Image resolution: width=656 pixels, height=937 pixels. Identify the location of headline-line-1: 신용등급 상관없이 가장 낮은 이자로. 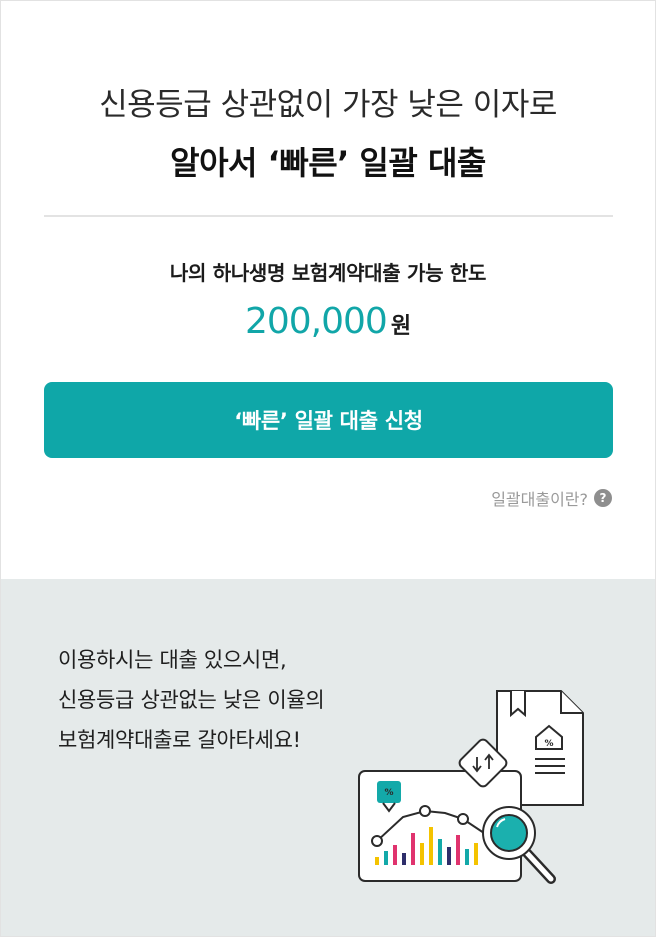
(328, 105).